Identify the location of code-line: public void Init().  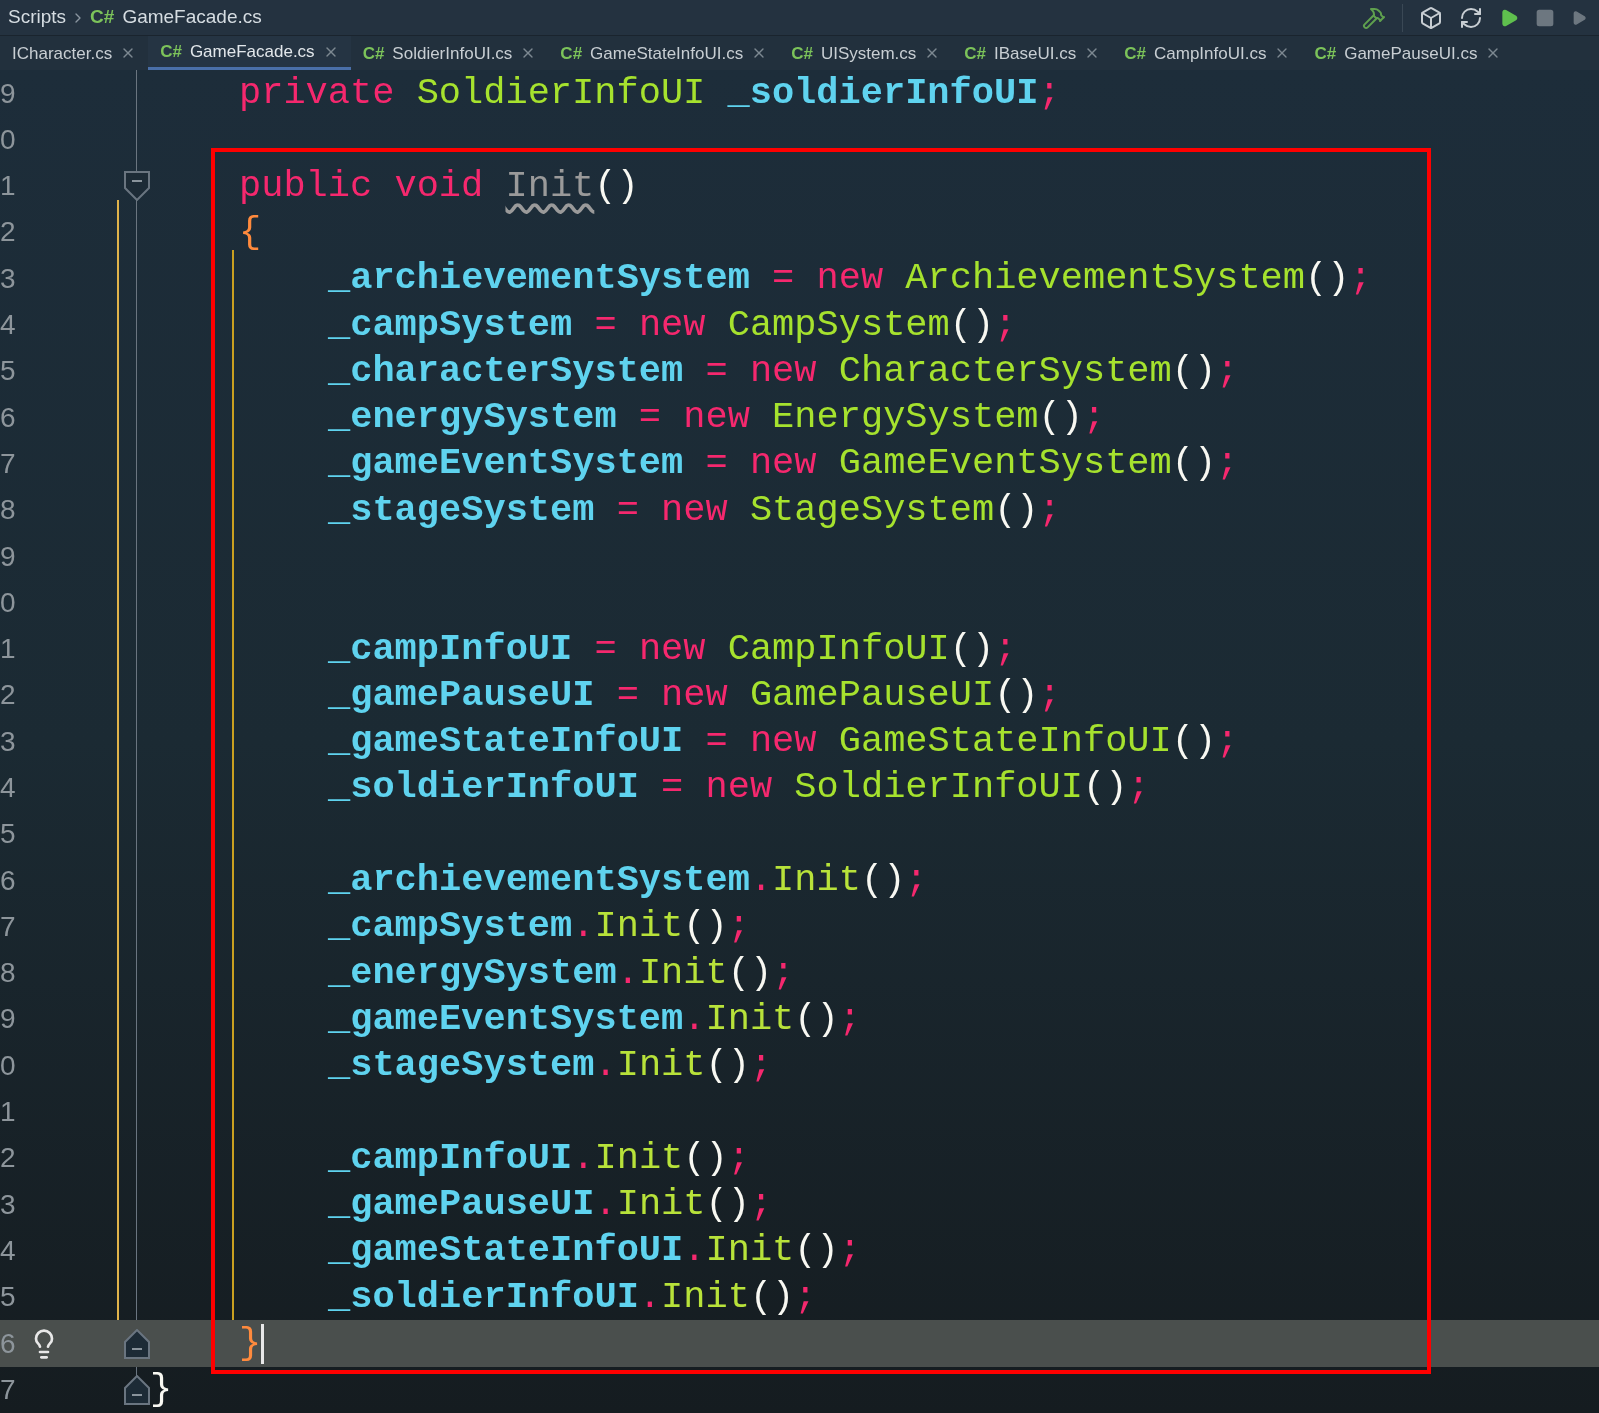
(439, 186).